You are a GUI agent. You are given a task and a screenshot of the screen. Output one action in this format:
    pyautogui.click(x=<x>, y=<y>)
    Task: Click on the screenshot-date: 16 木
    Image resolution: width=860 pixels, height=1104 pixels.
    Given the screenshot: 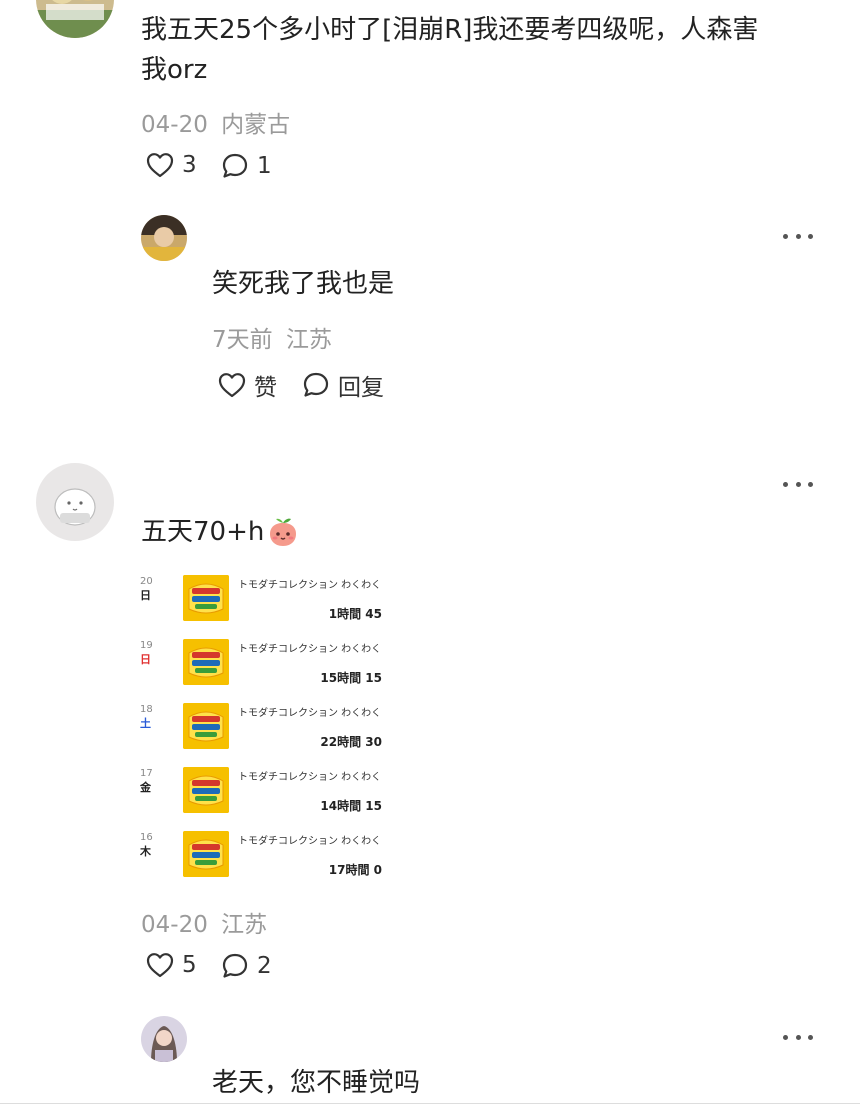 What is the action you would take?
    pyautogui.click(x=146, y=845)
    